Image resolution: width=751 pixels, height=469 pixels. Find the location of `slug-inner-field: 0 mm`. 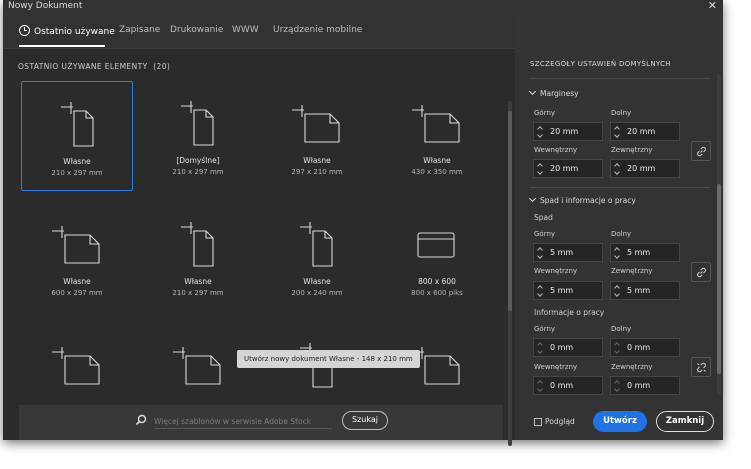

slug-inner-field: 0 mm is located at coordinates (568, 385).